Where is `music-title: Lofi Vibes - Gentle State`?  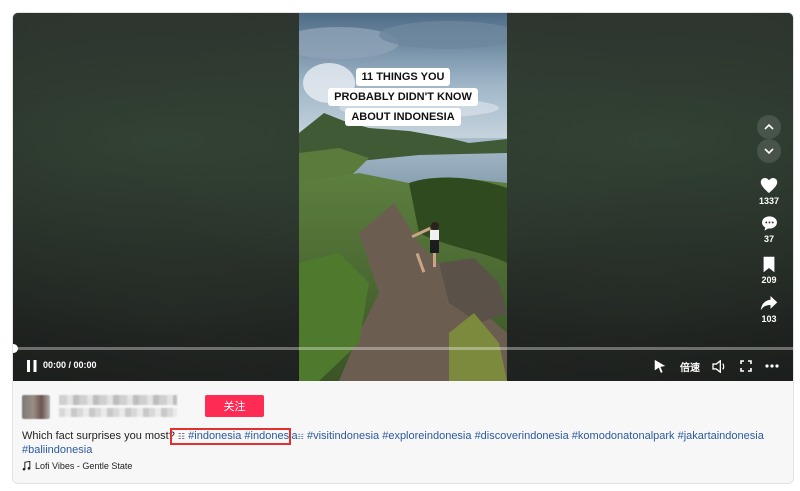 music-title: Lofi Vibes - Gentle State is located at coordinates (84, 466).